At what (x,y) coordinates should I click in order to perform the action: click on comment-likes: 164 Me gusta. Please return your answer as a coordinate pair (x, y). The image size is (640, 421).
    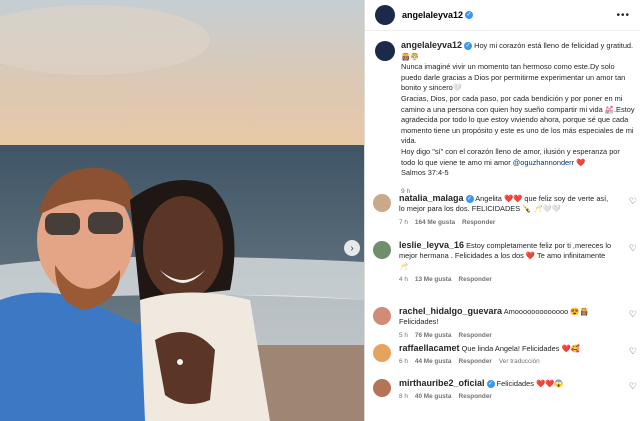
    Looking at the image, I should click on (435, 223).